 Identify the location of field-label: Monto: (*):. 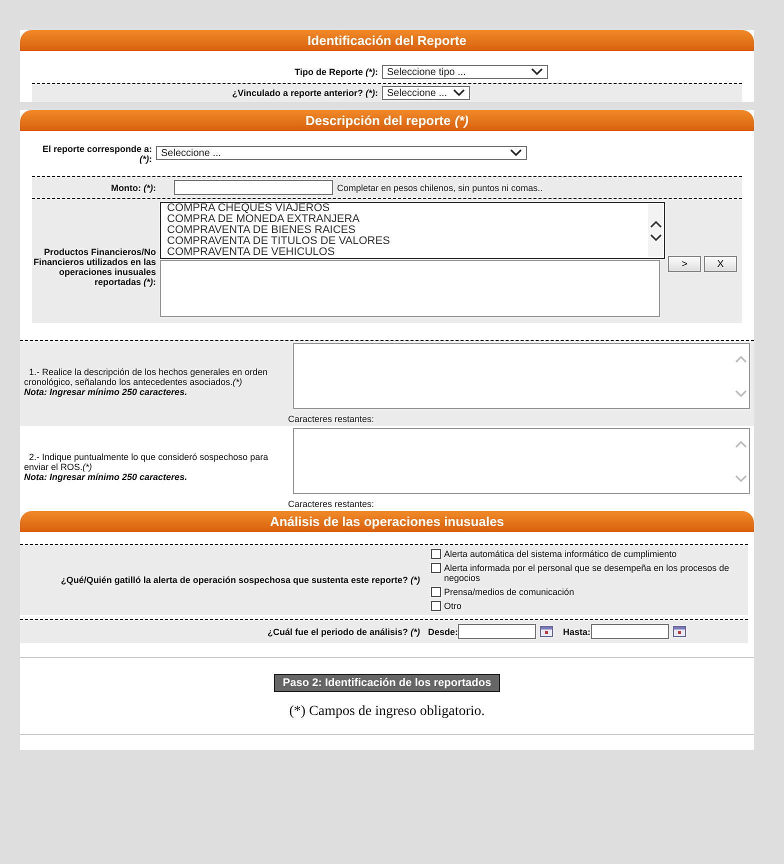
(133, 187).